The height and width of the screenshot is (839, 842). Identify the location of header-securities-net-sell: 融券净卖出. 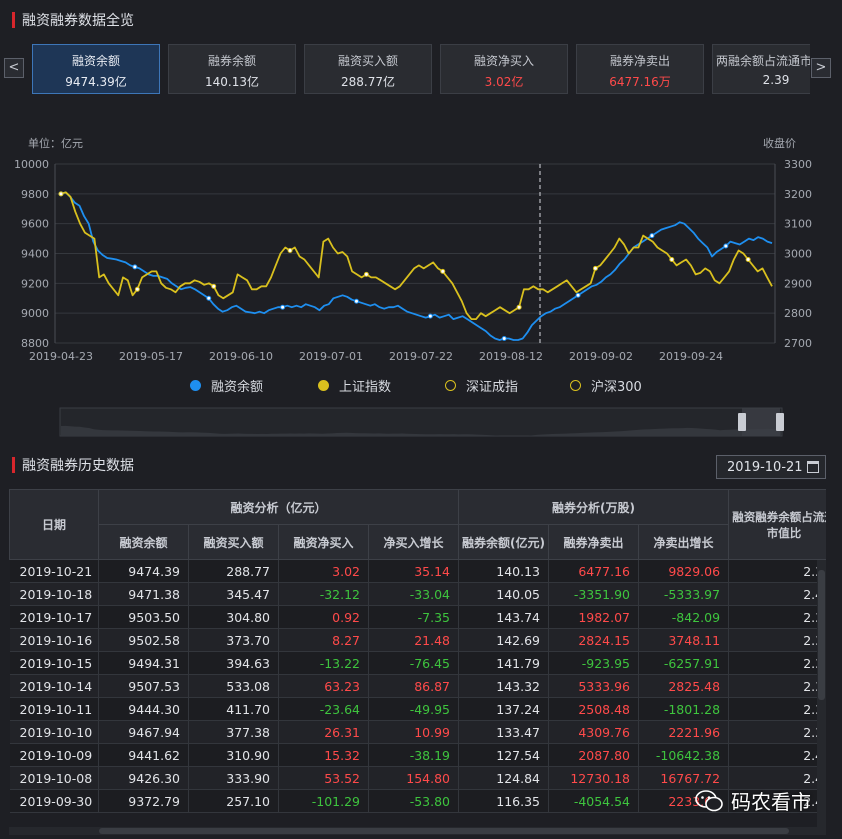
(594, 542).